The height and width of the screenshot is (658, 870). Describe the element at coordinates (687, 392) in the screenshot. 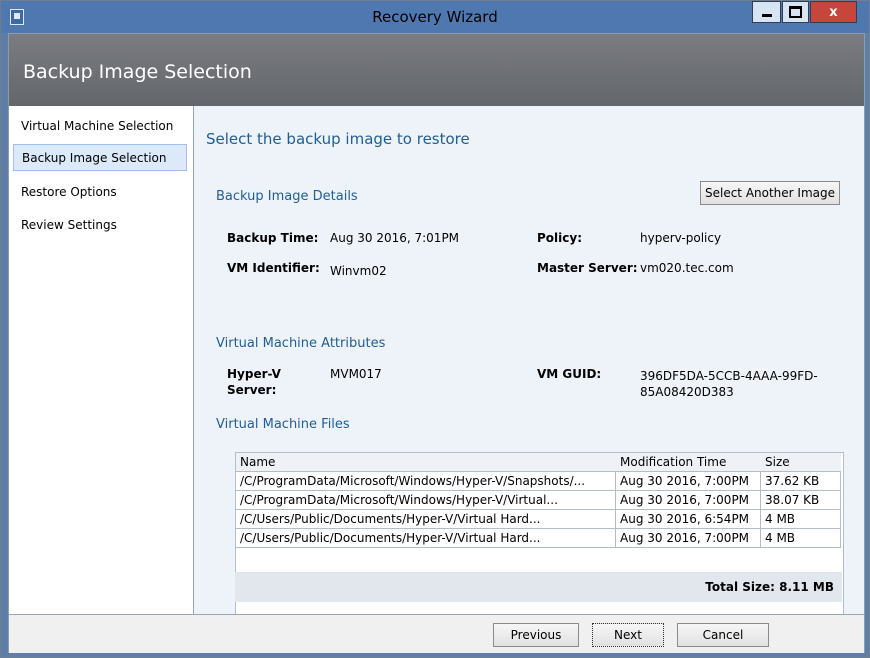

I see `vm-guid-value-line2: 85A08420D383` at that location.